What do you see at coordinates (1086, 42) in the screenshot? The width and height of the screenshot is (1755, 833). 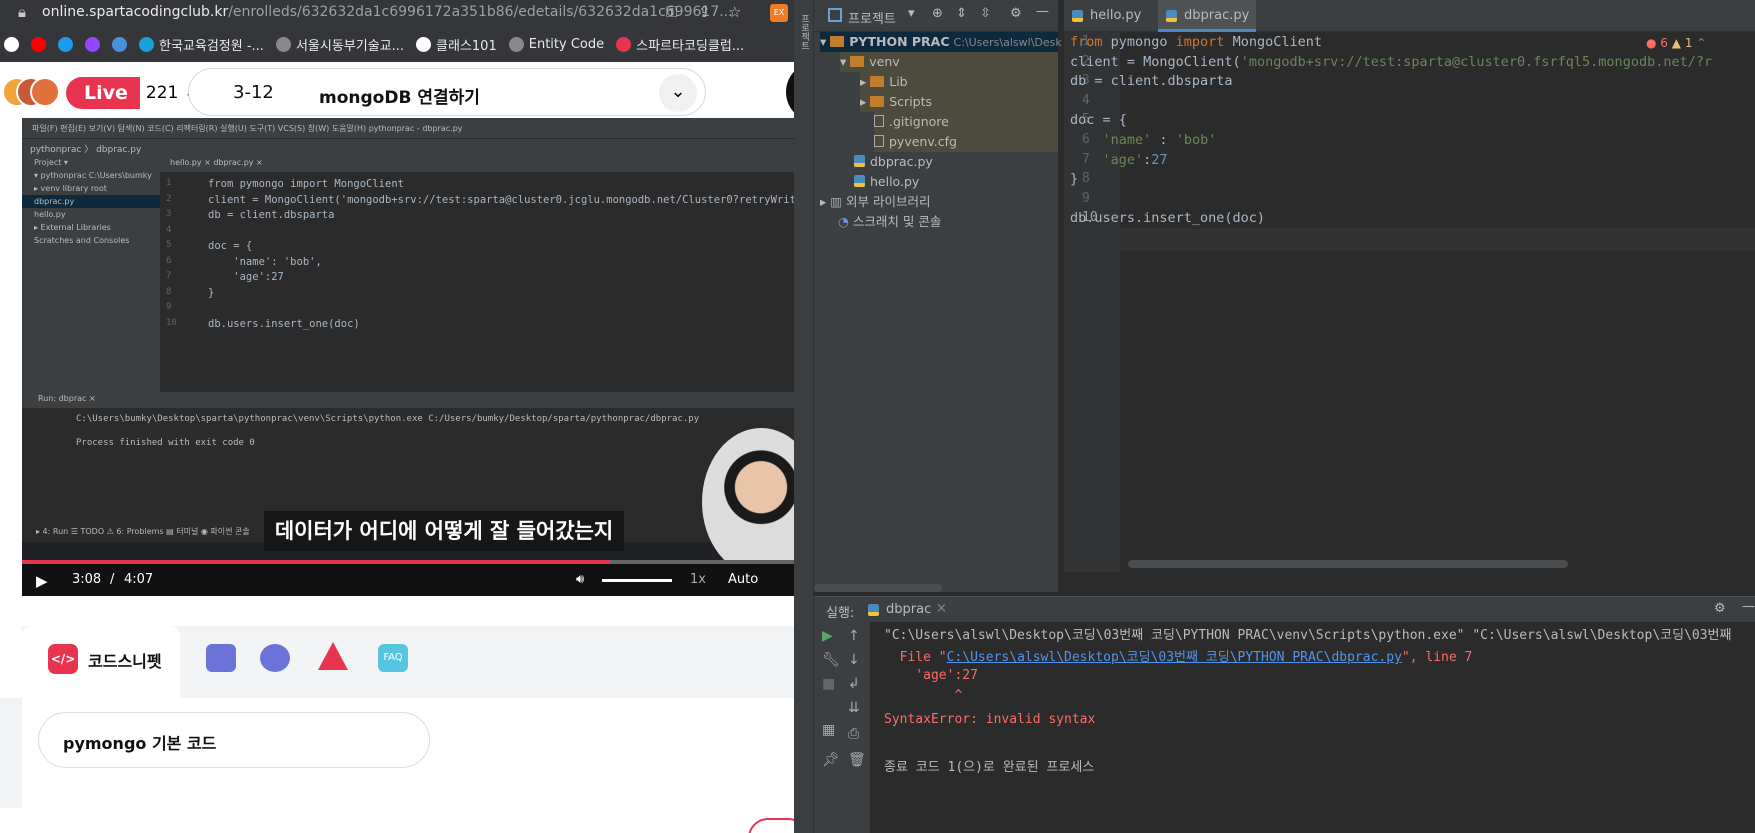 I see `code-token: from` at bounding box center [1086, 42].